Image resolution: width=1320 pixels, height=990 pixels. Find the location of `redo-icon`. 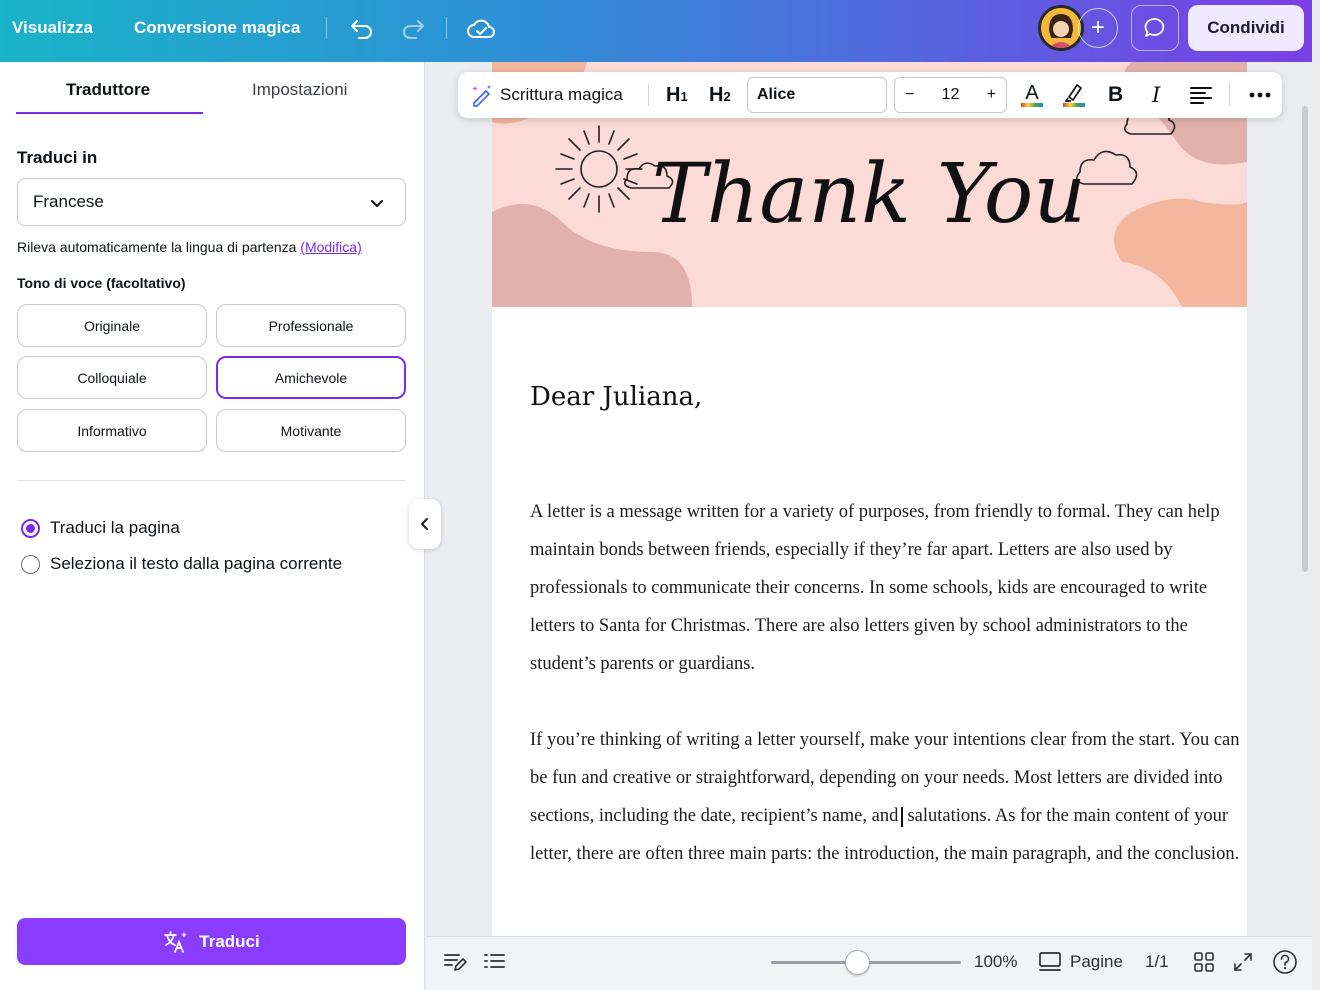

redo-icon is located at coordinates (413, 29).